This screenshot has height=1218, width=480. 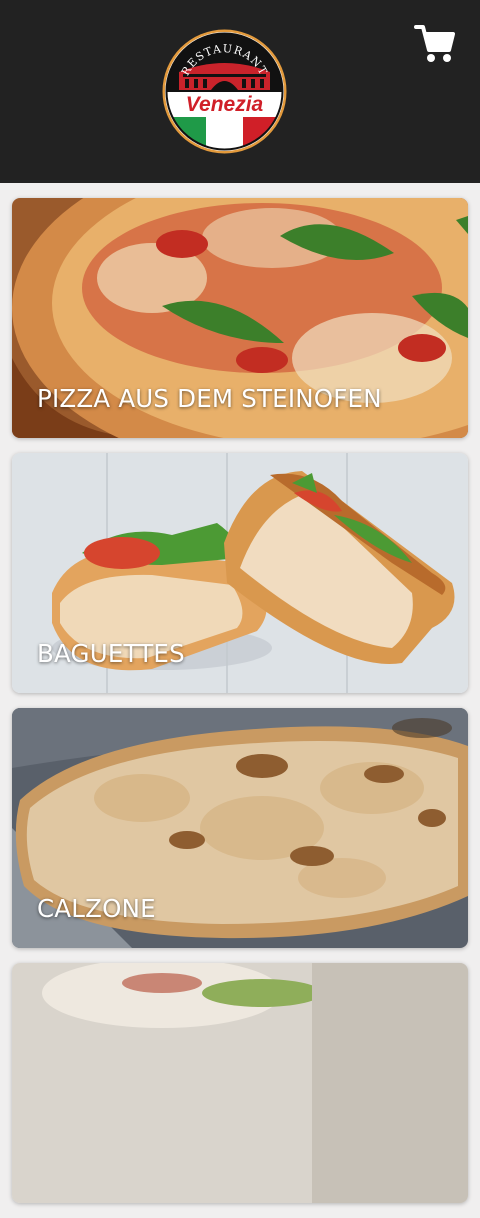 I want to click on category-title: PIZZA AUS DEM STEINOFEN, so click(x=209, y=398).